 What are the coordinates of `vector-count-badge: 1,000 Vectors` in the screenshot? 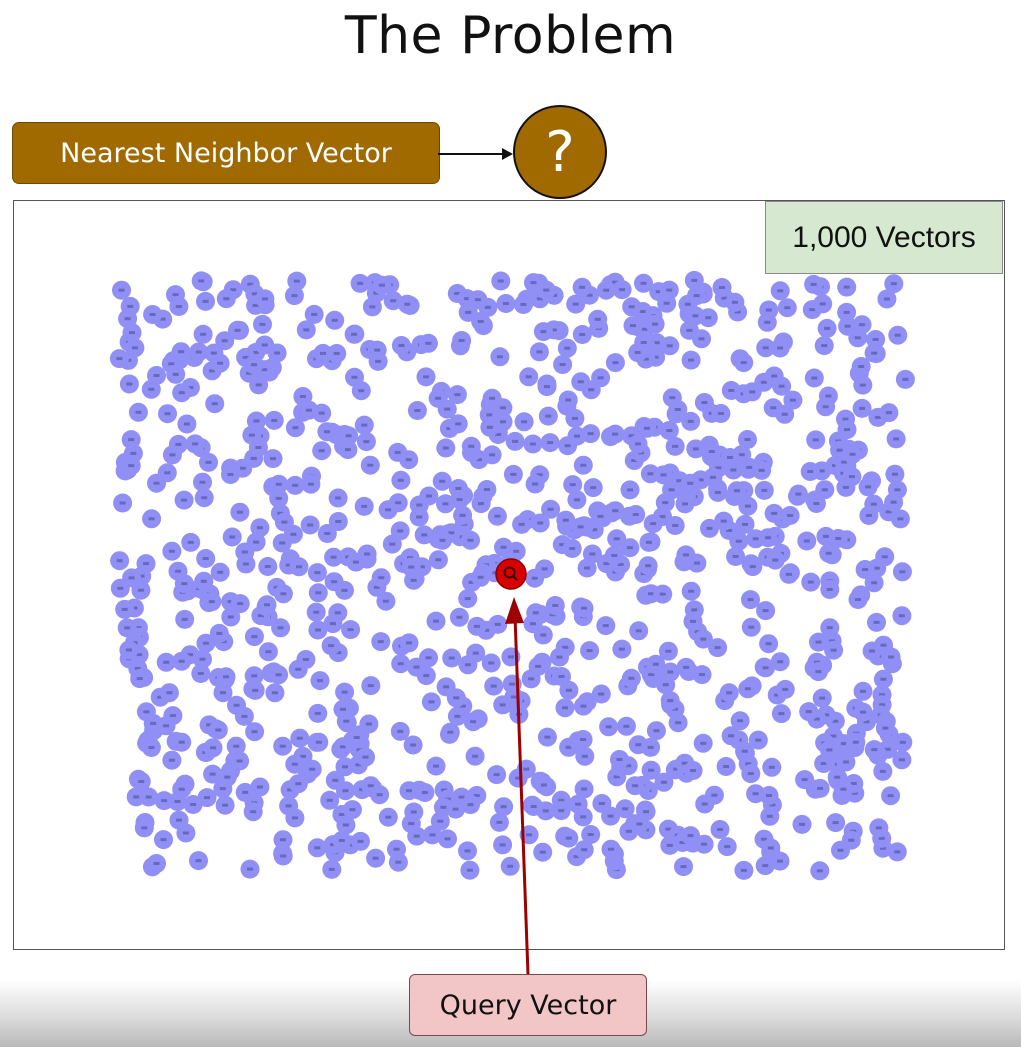 It's located at (884, 237).